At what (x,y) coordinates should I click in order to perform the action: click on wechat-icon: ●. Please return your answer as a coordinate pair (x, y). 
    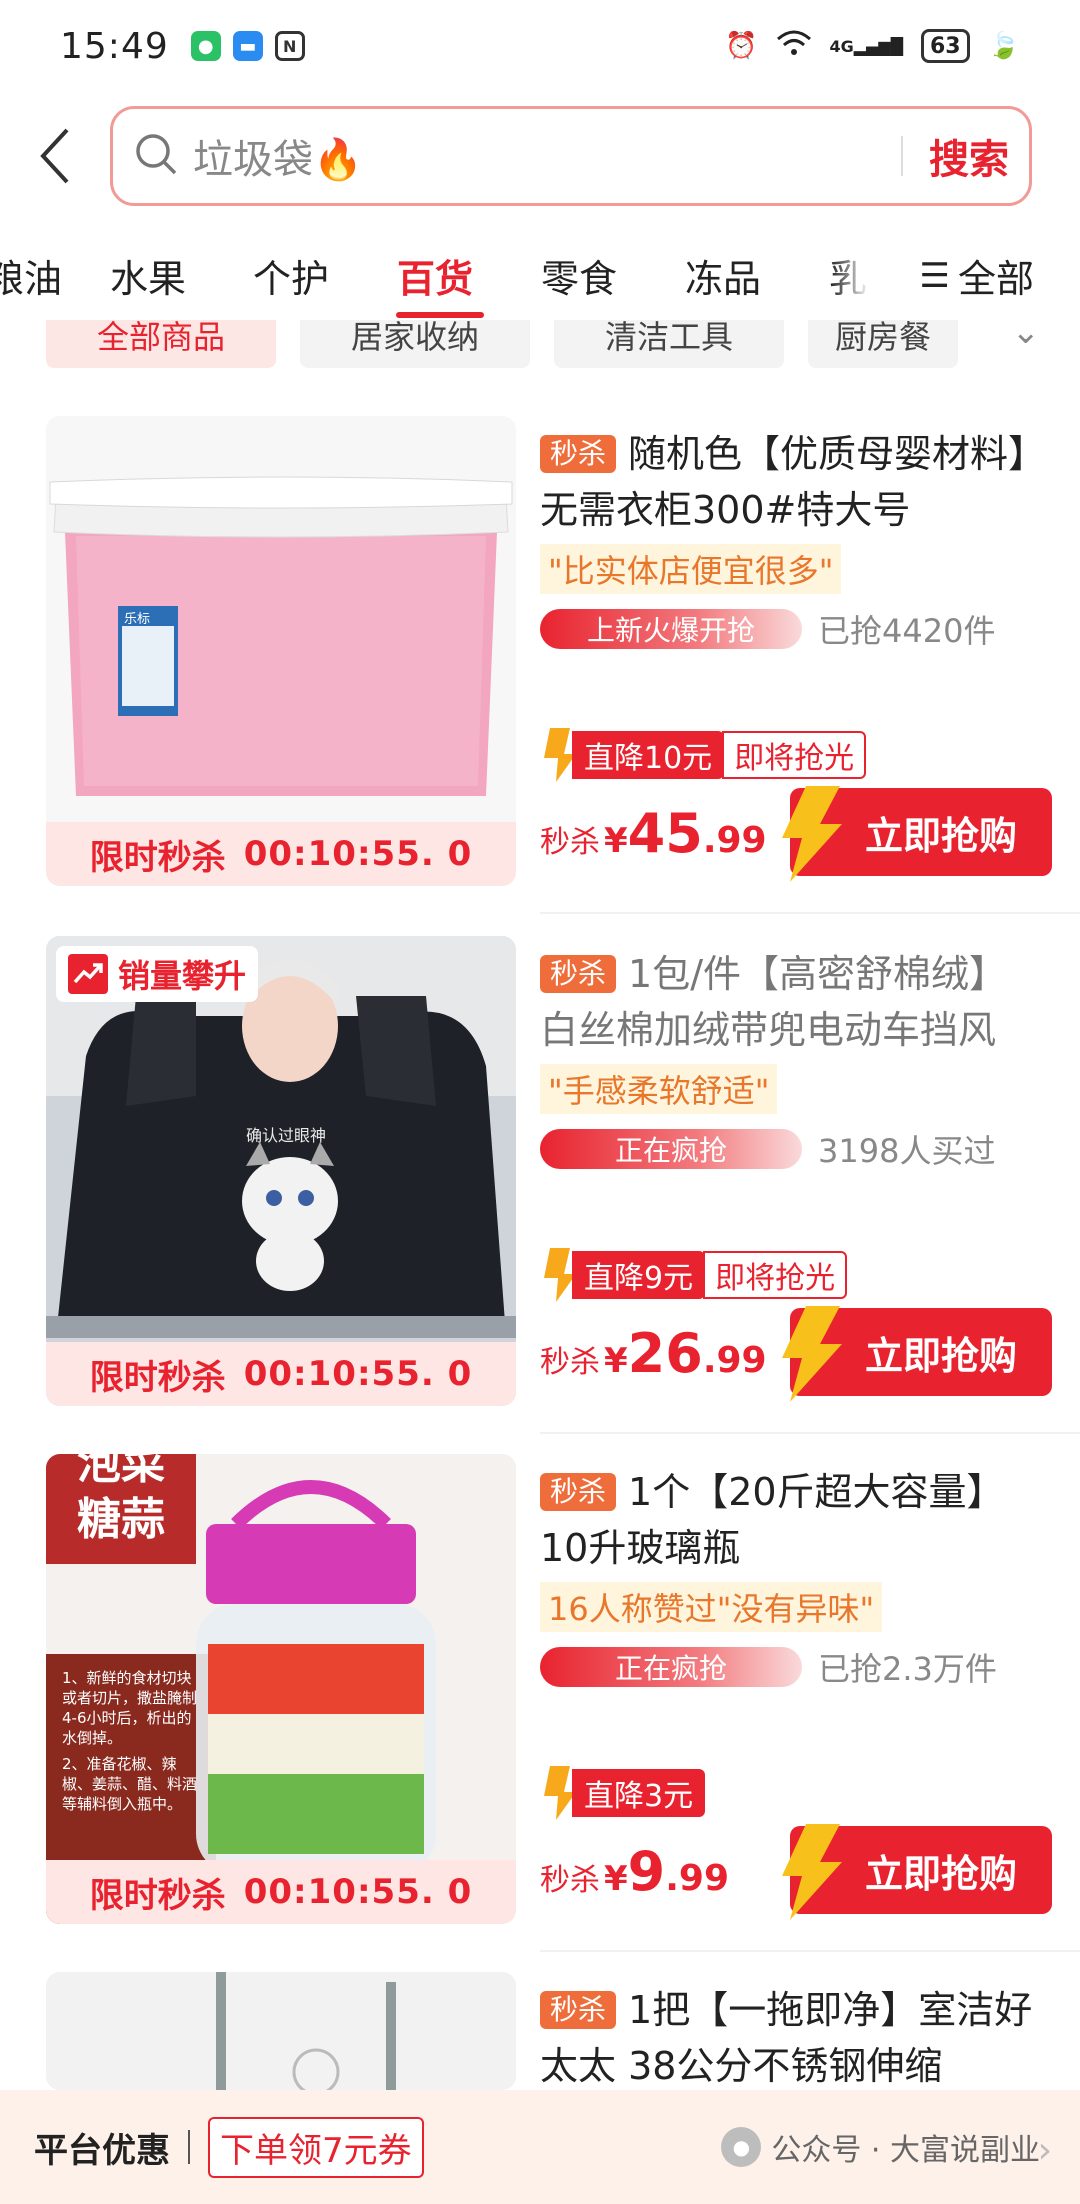
    Looking at the image, I should click on (205, 46).